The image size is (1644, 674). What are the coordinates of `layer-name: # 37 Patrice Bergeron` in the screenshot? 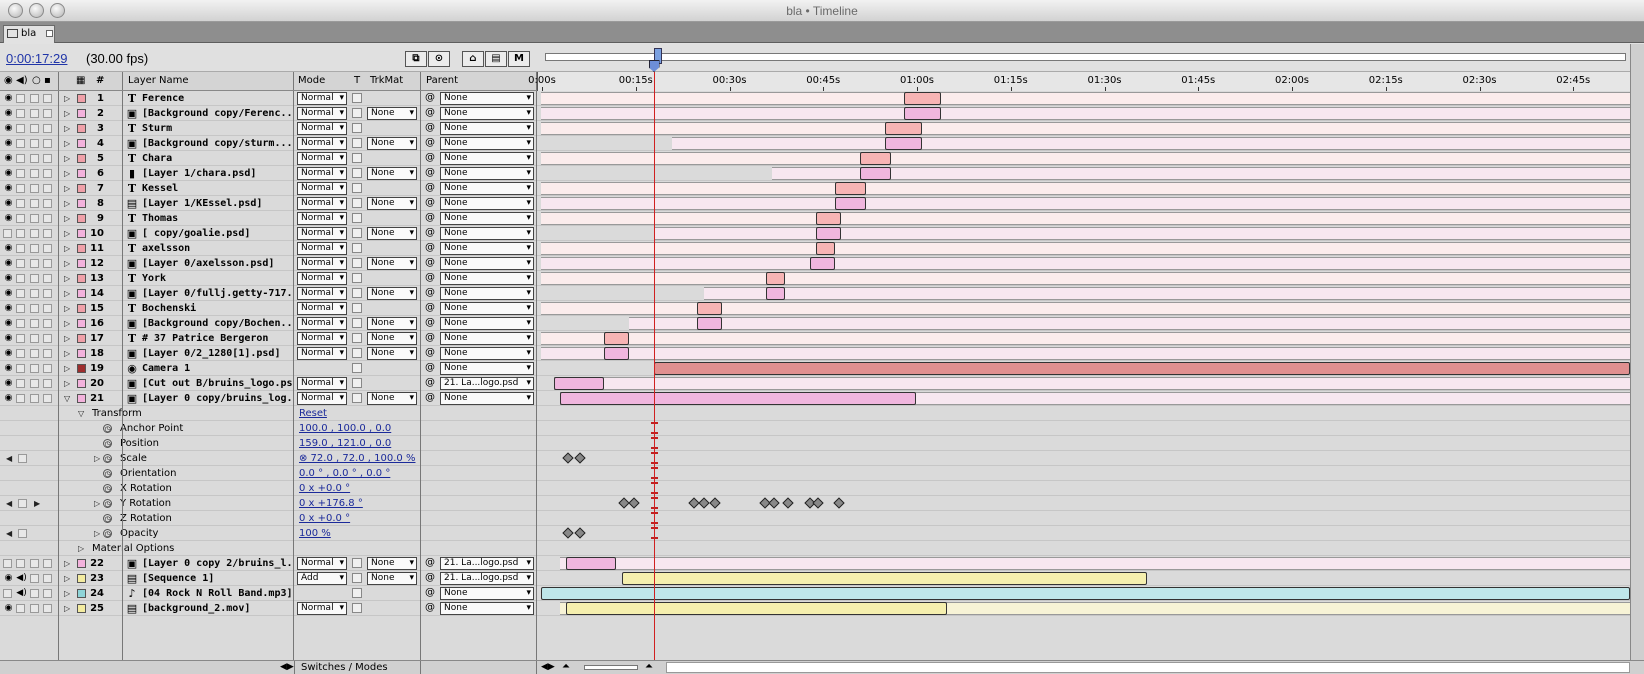 It's located at (217, 338).